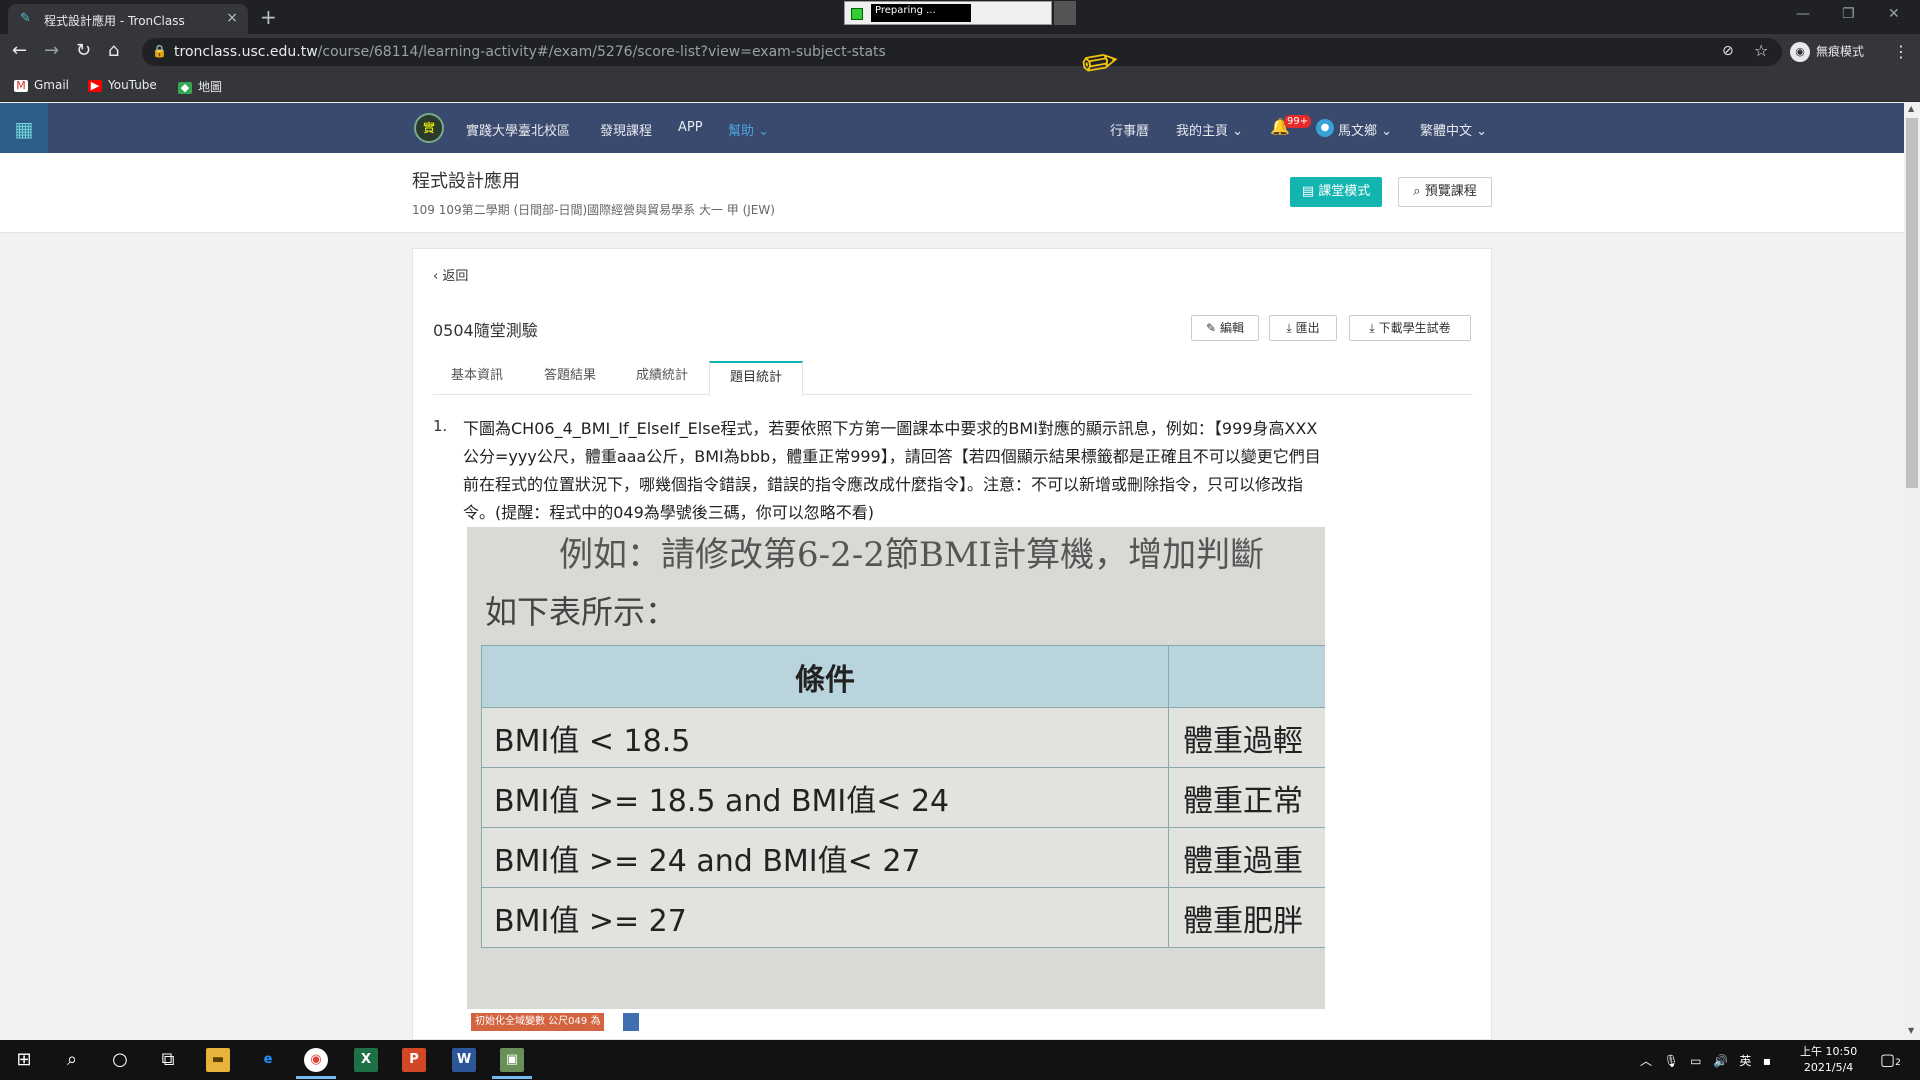 This screenshot has width=1920, height=1080. What do you see at coordinates (1246, 857) in the screenshot?
I see `result-cell: 體重過重` at bounding box center [1246, 857].